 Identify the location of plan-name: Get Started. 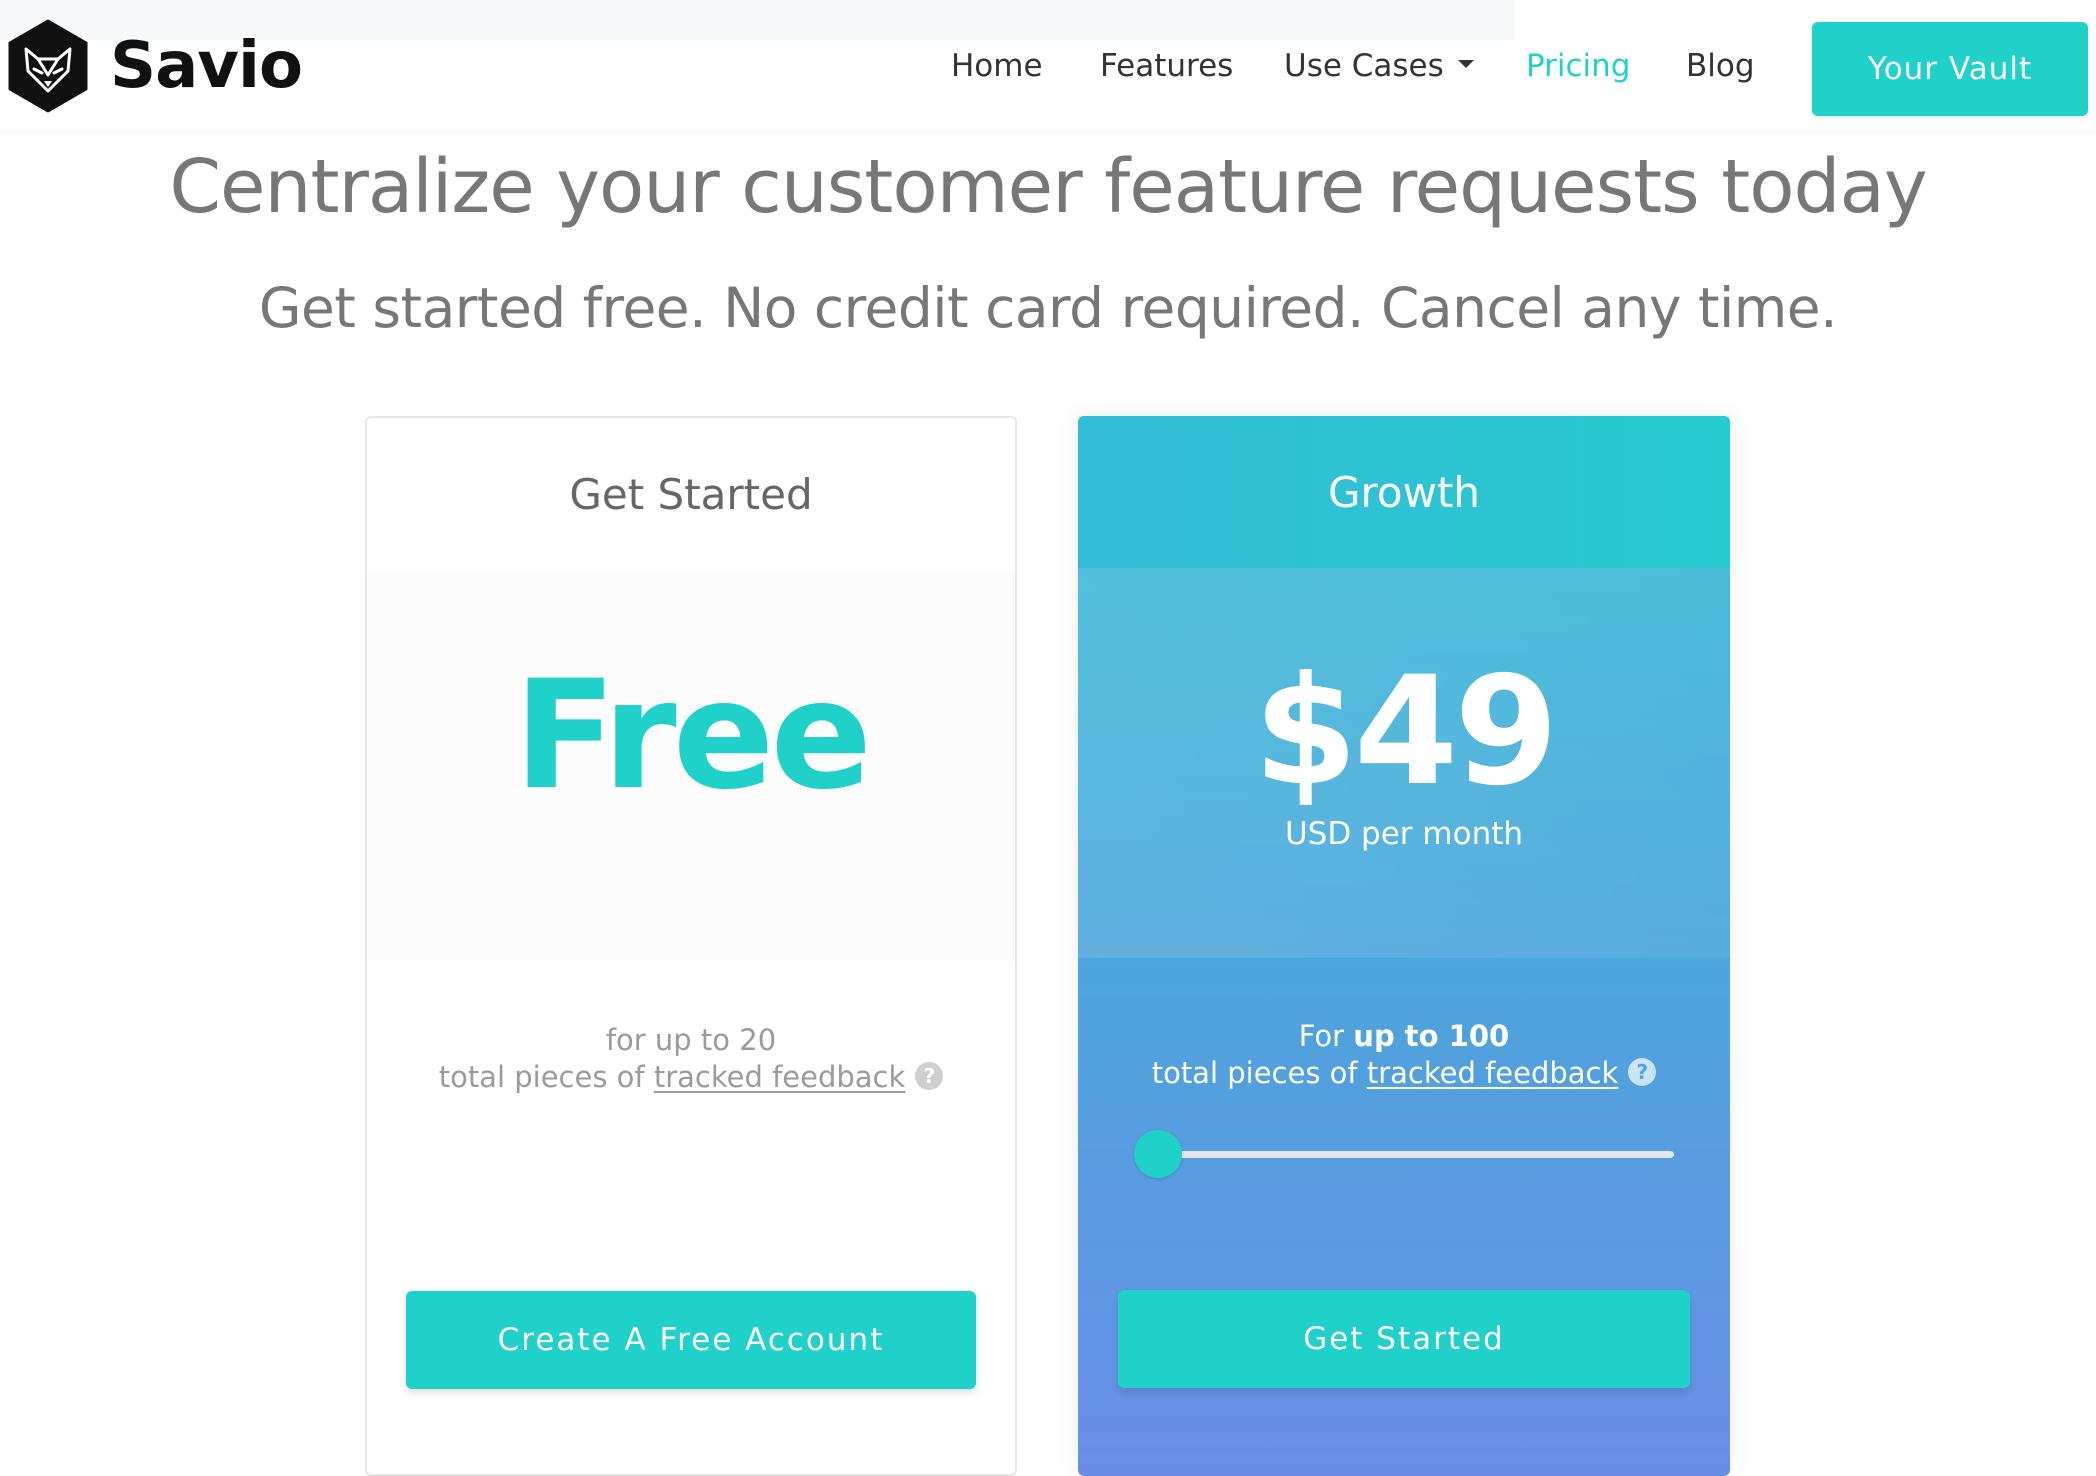
(691, 494).